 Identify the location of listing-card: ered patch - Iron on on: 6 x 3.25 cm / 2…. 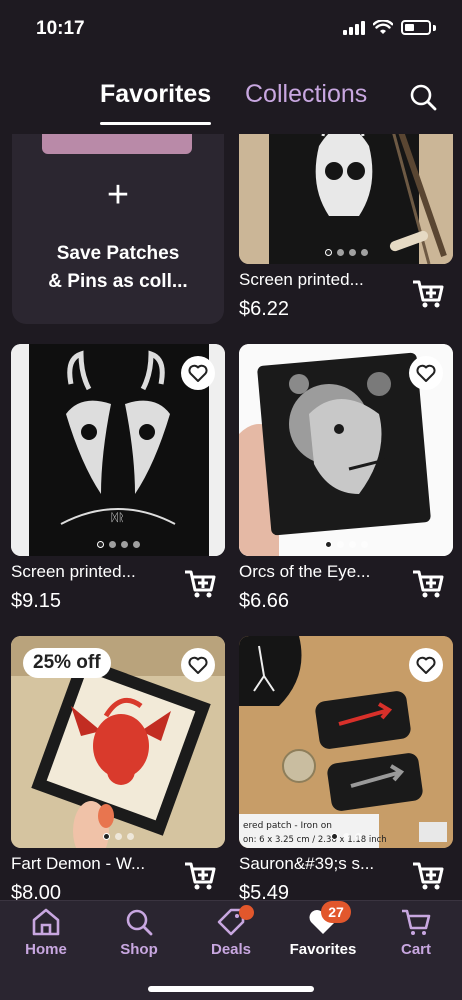
(346, 768).